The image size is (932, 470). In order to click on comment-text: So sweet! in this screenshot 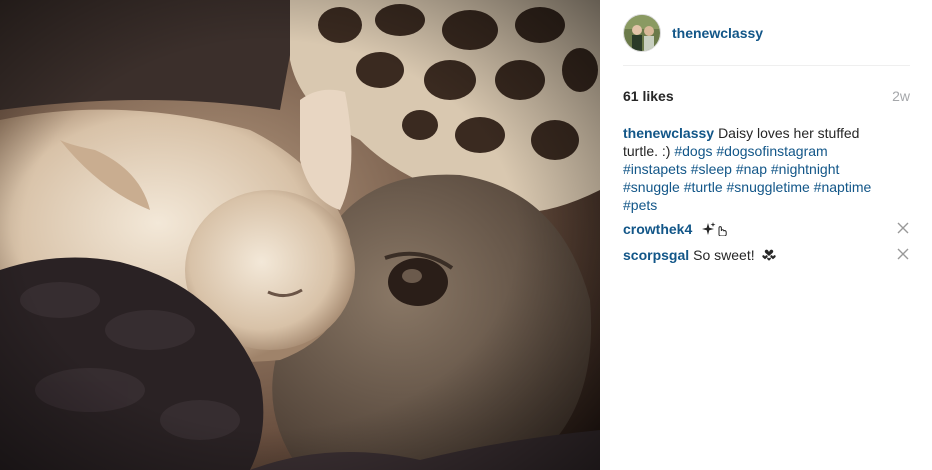, I will do `click(724, 255)`.